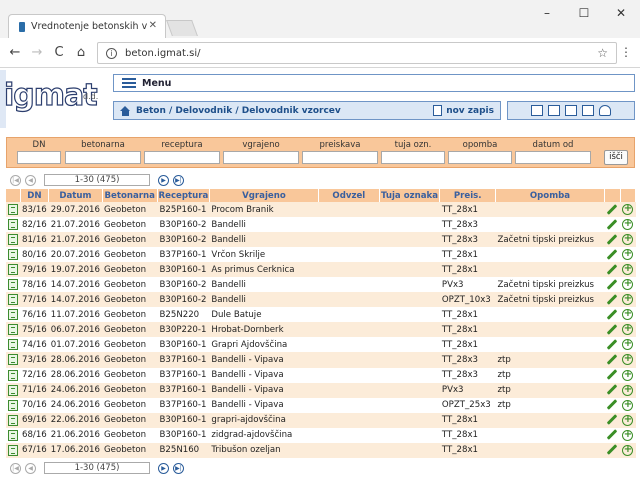  What do you see at coordinates (59, 52) in the screenshot?
I see `reload-button: C` at bounding box center [59, 52].